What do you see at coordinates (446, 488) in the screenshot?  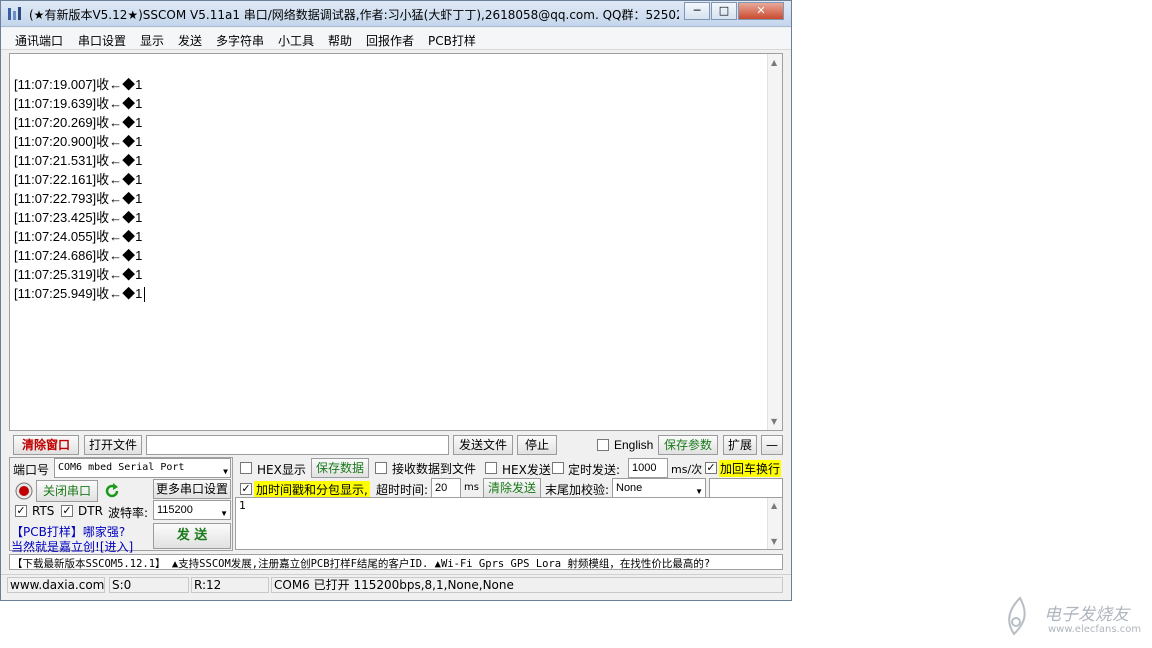 I see `timeout-input: 20` at bounding box center [446, 488].